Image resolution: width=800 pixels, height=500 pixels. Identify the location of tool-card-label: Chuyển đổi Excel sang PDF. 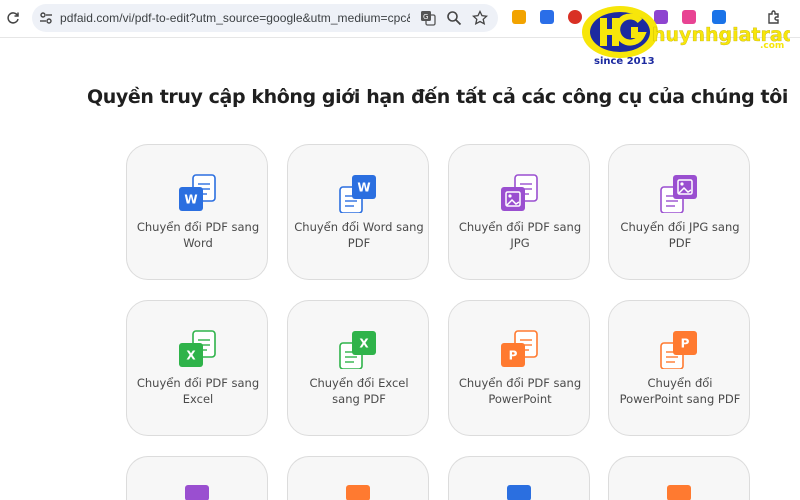
(359, 391).